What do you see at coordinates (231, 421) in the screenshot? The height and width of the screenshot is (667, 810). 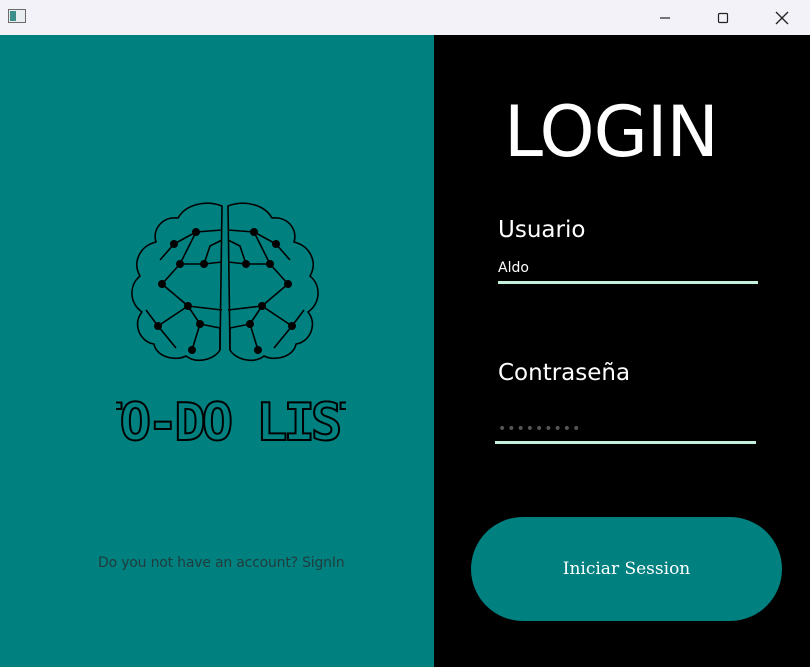 I see `logo-text: TO-DO LIST` at bounding box center [231, 421].